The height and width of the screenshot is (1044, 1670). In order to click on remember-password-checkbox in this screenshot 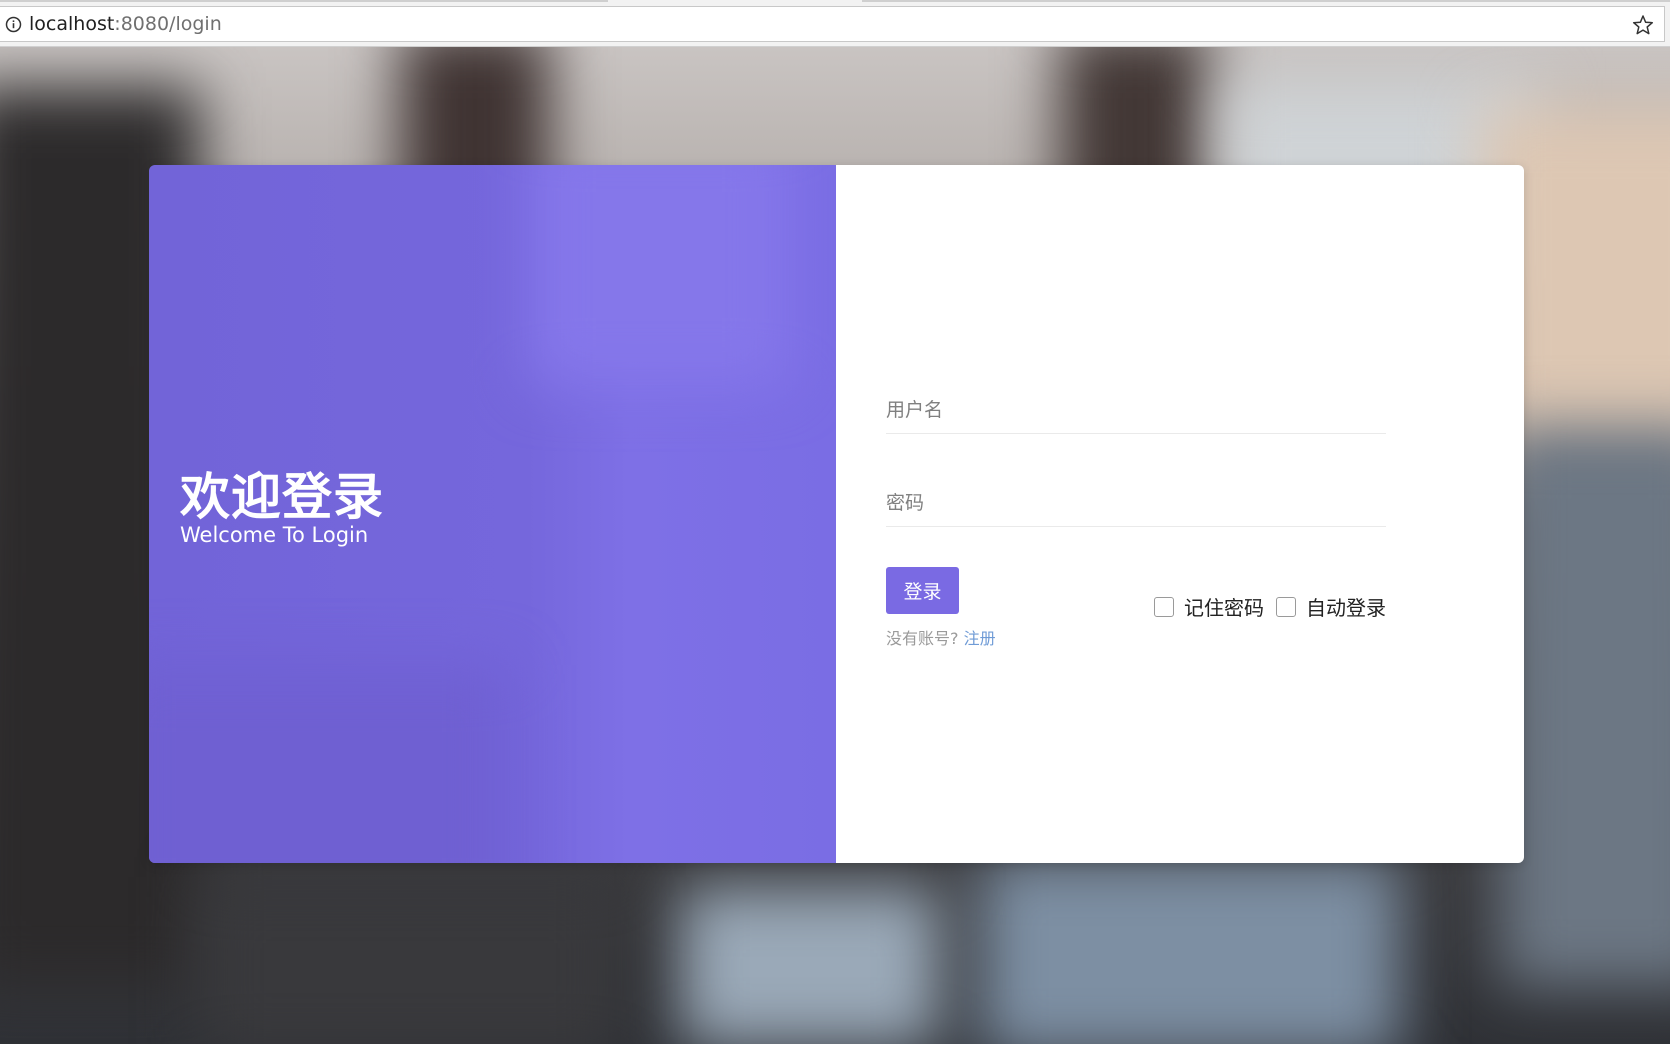, I will do `click(1164, 606)`.